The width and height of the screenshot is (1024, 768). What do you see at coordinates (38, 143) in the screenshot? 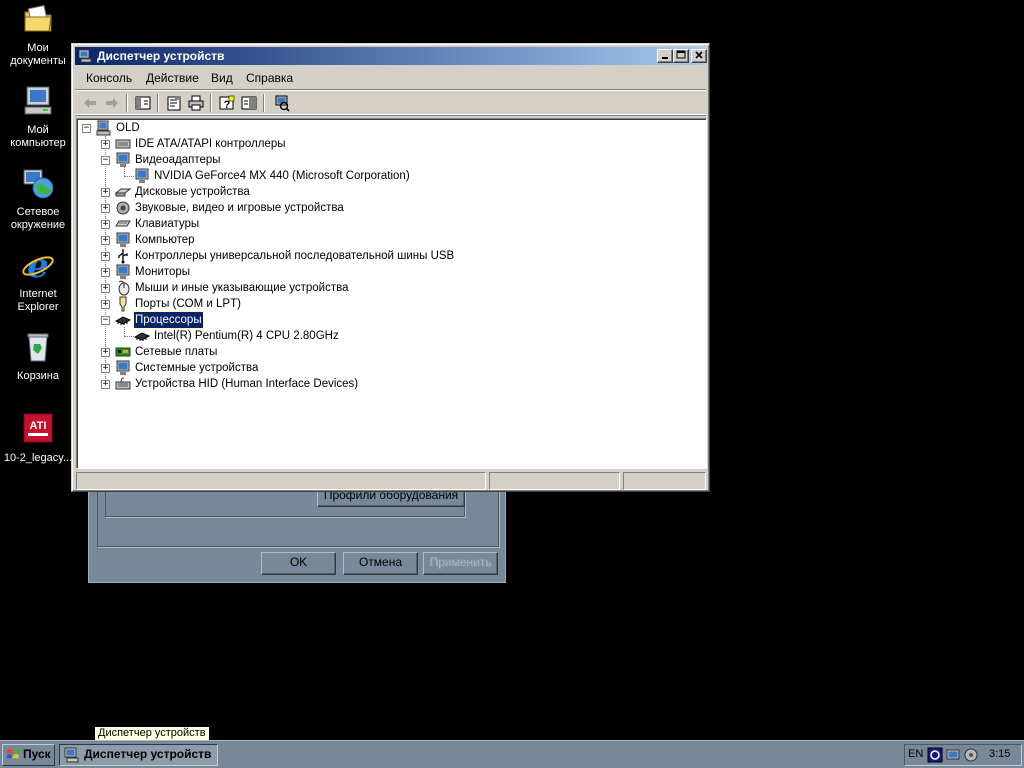
I see `desktop-icon-label: компьютер` at bounding box center [38, 143].